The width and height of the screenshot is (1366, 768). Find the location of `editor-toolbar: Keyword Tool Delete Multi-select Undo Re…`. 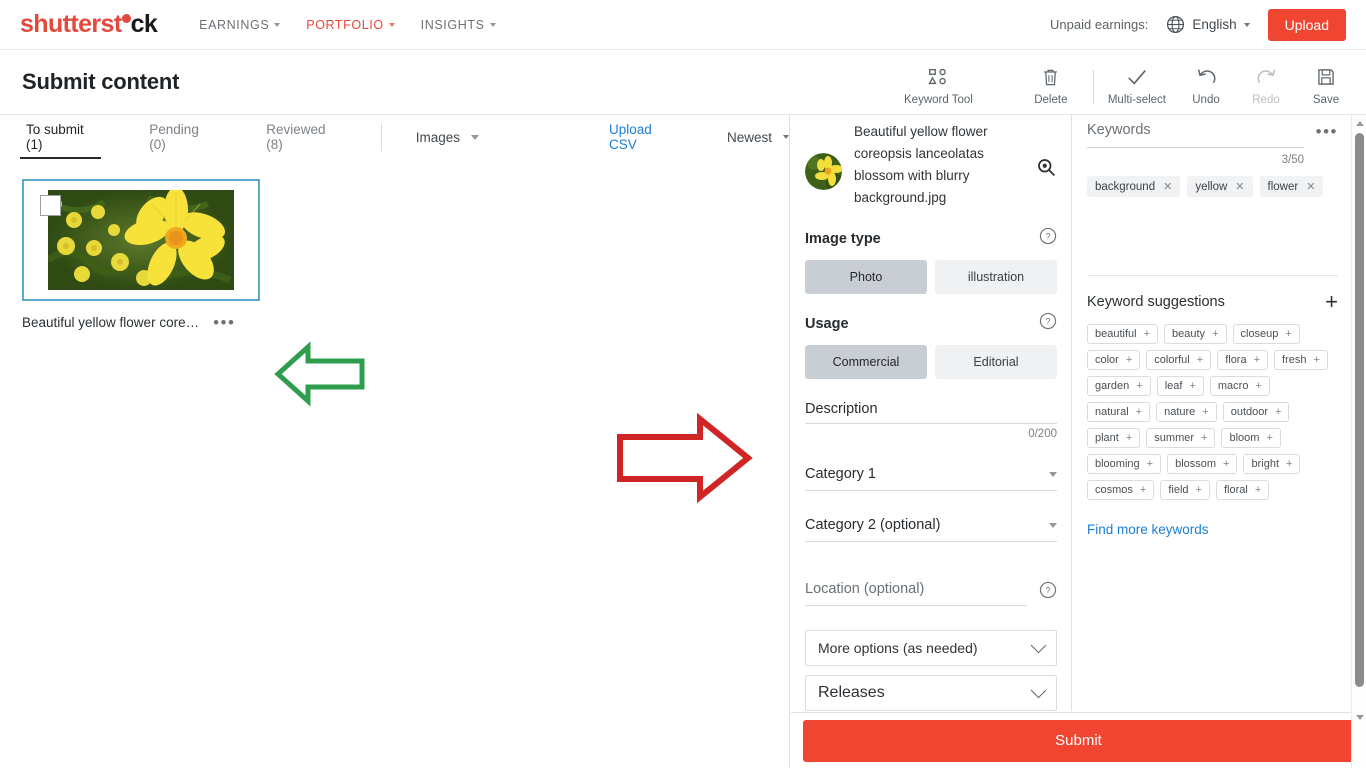

editor-toolbar: Keyword Tool Delete Multi-select Undo Re… is located at coordinates (1126, 82).